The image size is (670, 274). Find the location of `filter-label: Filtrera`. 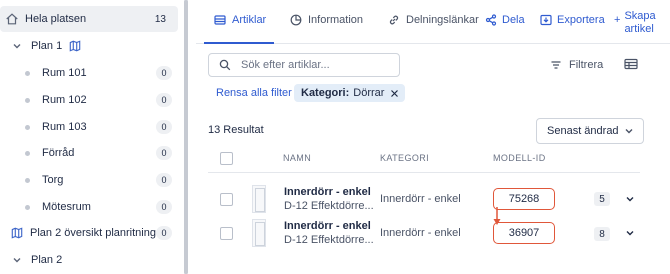

filter-label: Filtrera is located at coordinates (586, 65).